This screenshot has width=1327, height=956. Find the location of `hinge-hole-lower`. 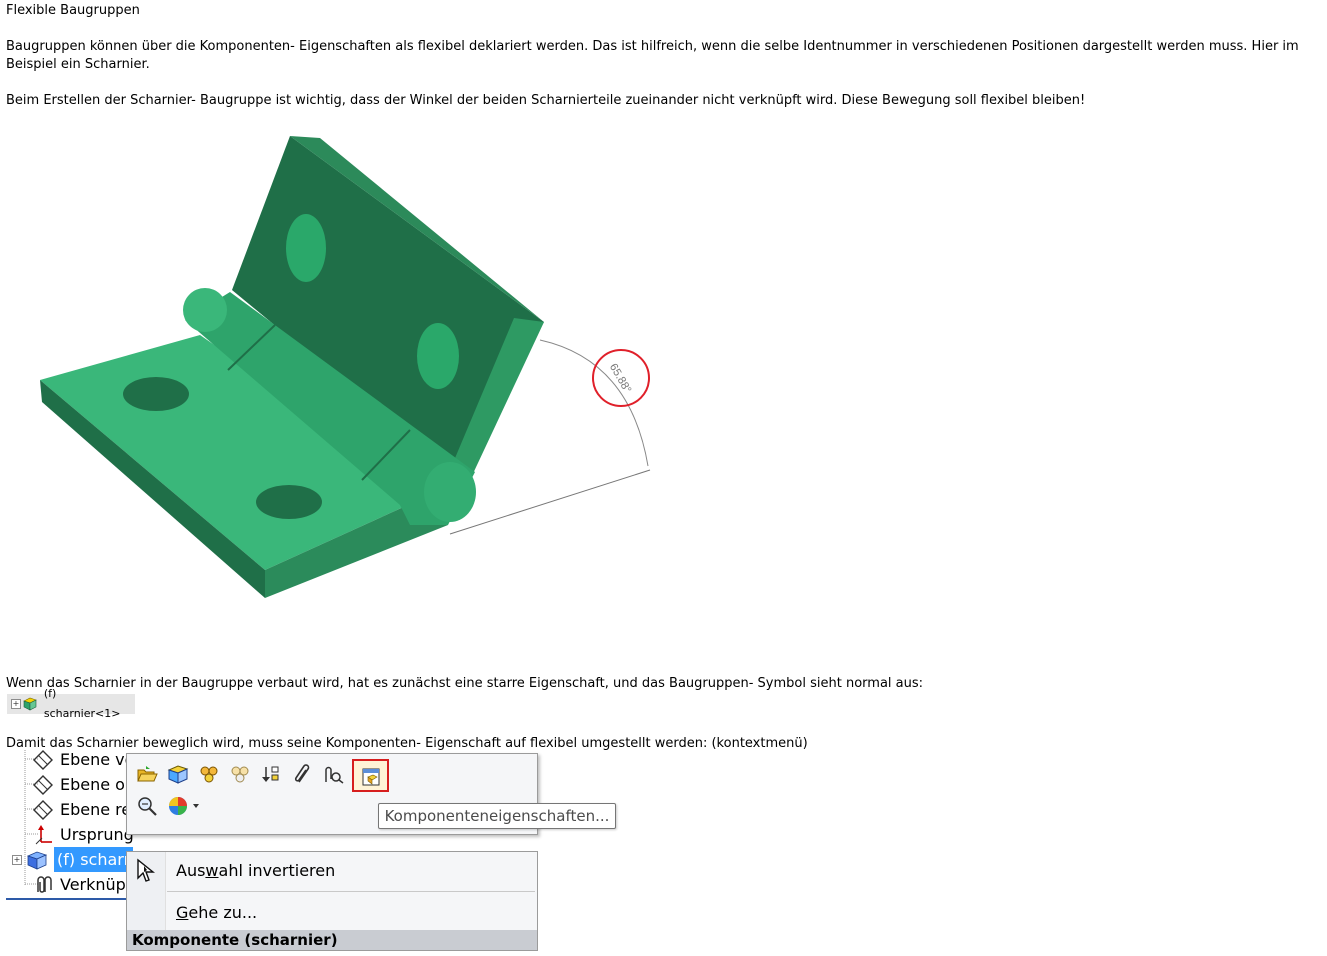

hinge-hole-lower is located at coordinates (438, 356).